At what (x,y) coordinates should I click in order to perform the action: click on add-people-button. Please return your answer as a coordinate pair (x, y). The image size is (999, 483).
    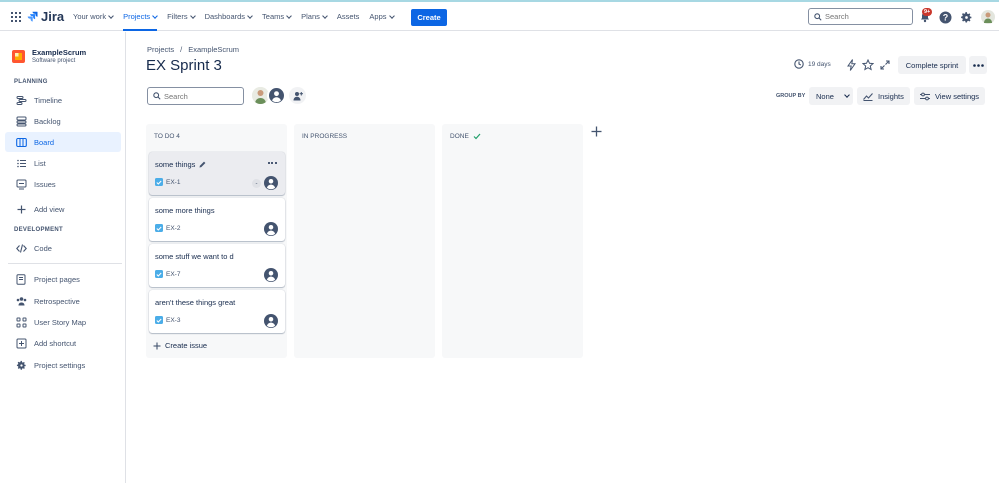
    Looking at the image, I should click on (297, 95).